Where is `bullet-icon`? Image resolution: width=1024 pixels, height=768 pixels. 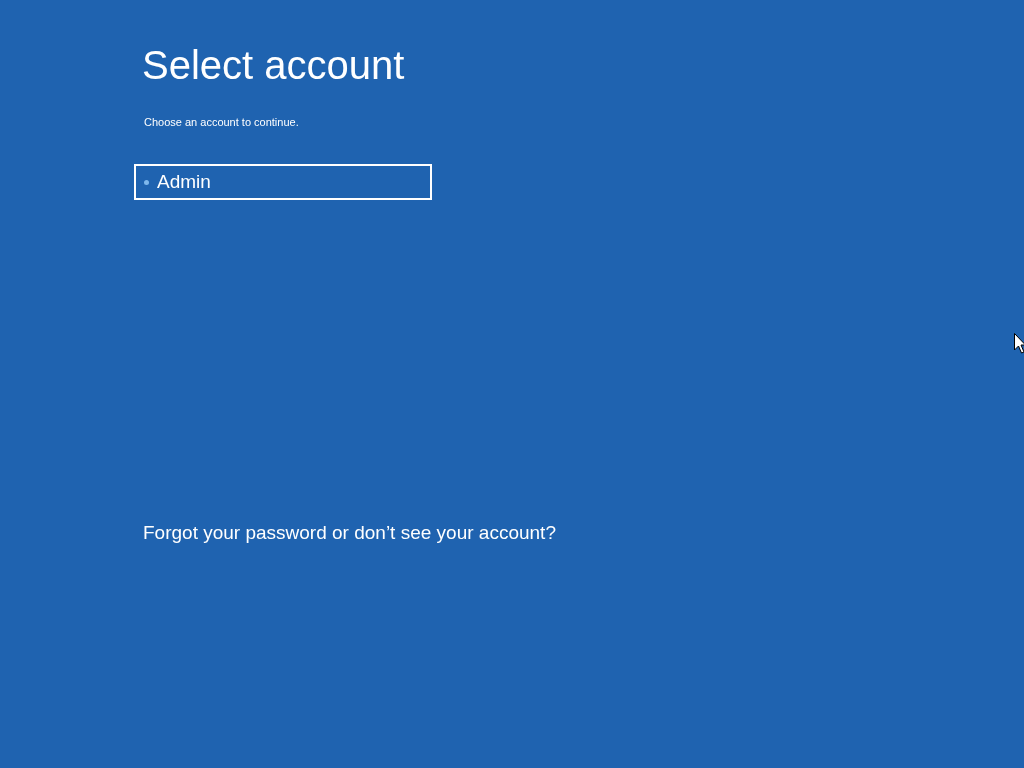 bullet-icon is located at coordinates (146, 182).